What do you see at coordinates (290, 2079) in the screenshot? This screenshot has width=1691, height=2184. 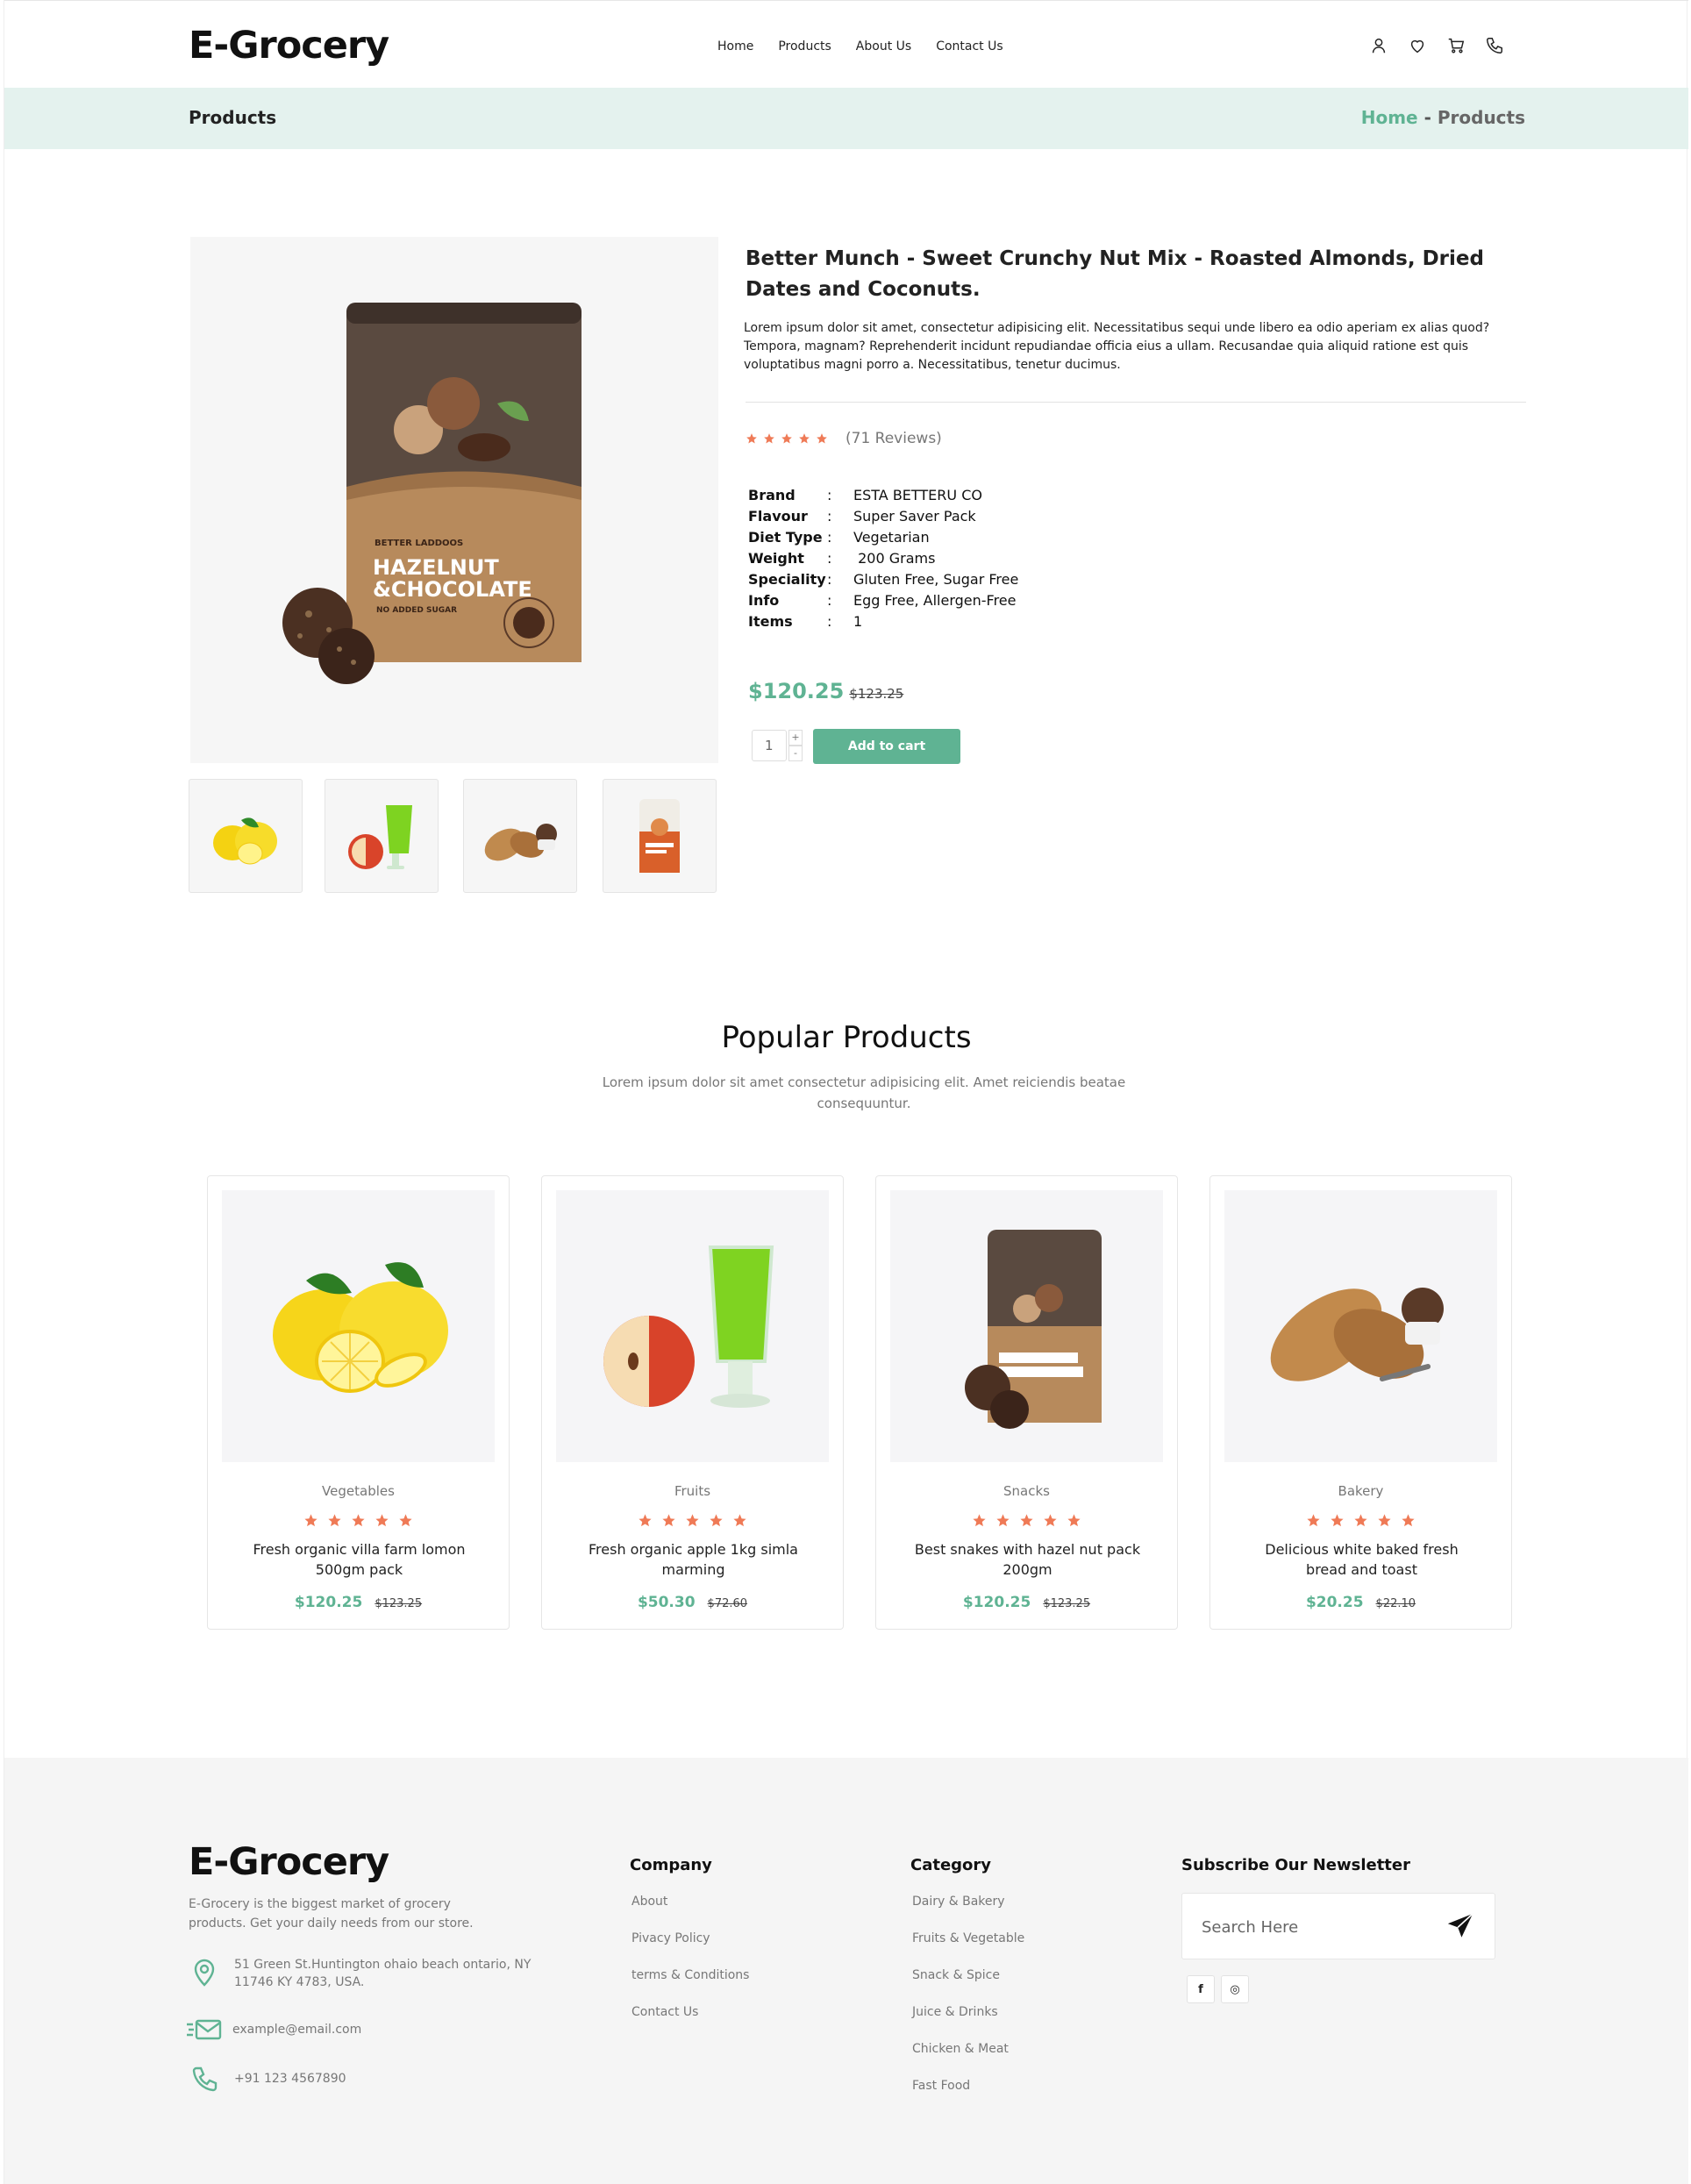 I see `phone-text: +91 123 4567890` at bounding box center [290, 2079].